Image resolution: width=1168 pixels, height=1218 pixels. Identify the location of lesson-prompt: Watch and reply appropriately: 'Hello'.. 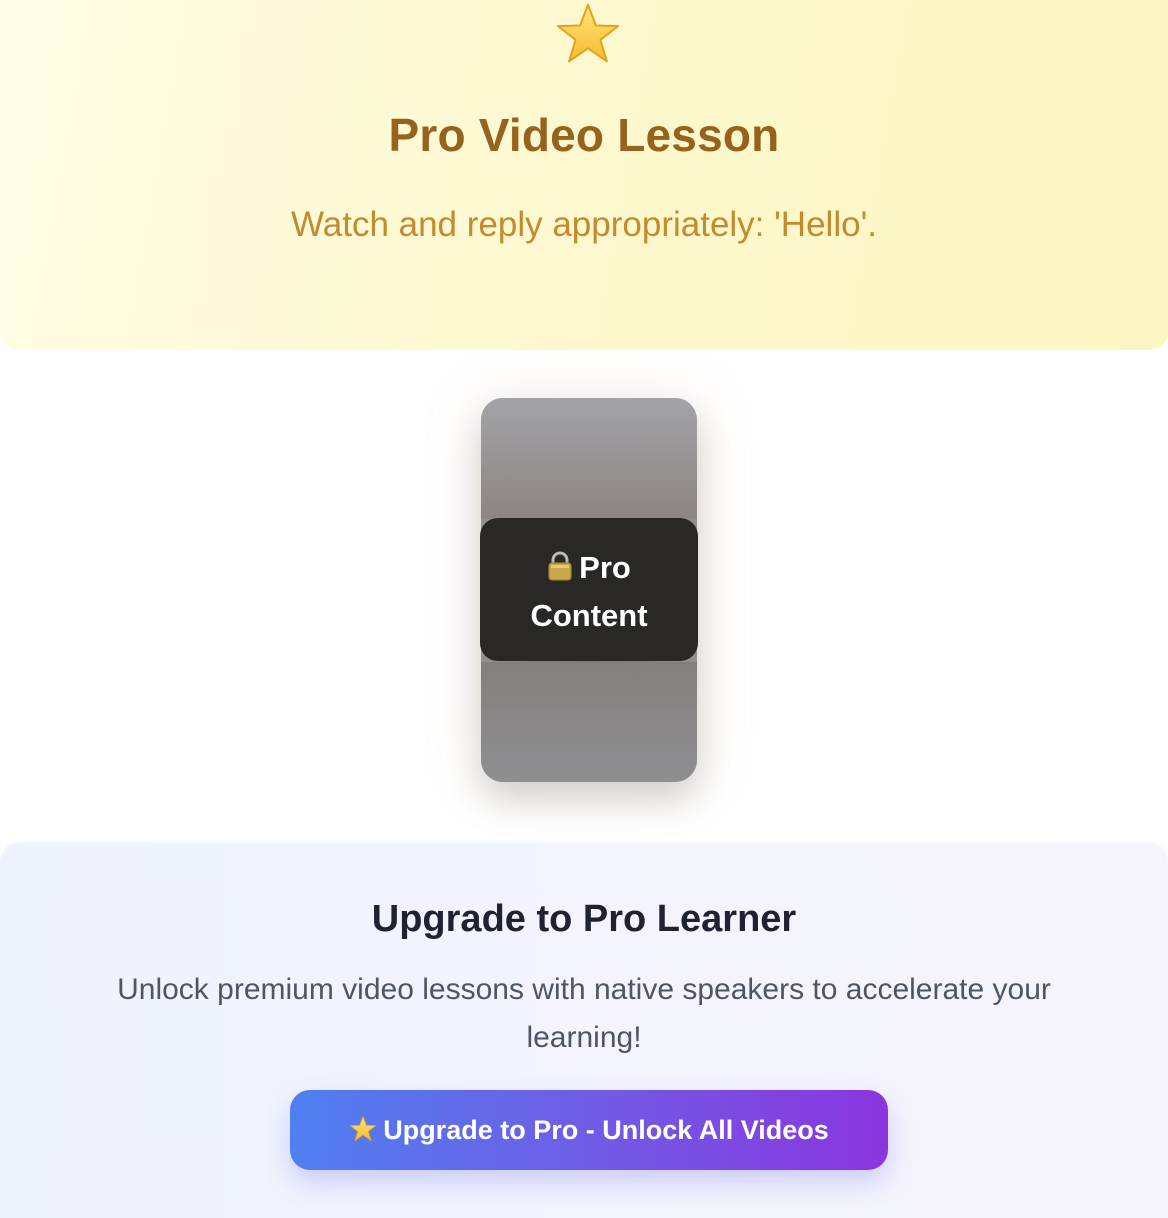
(584, 224).